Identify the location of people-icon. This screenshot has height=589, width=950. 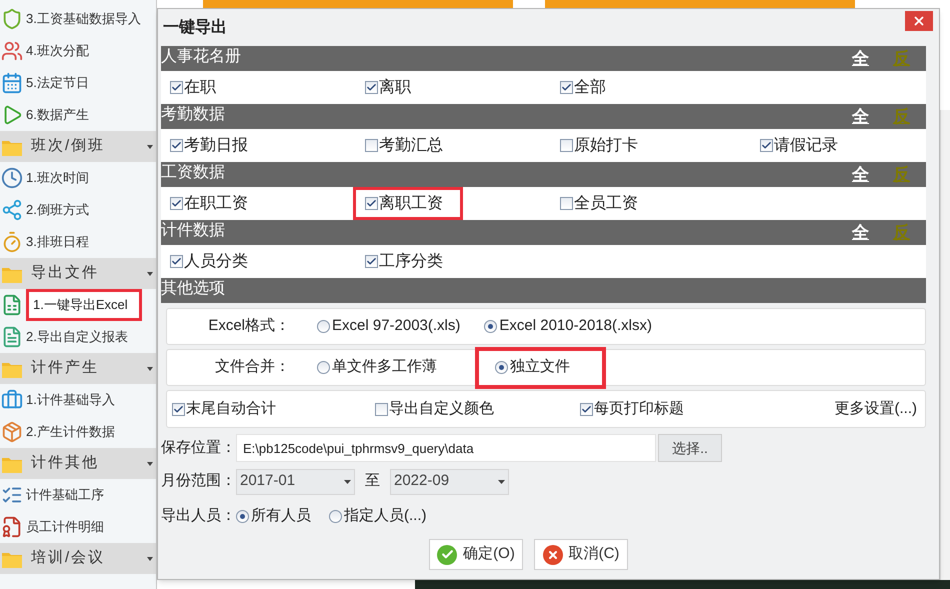
(12, 51).